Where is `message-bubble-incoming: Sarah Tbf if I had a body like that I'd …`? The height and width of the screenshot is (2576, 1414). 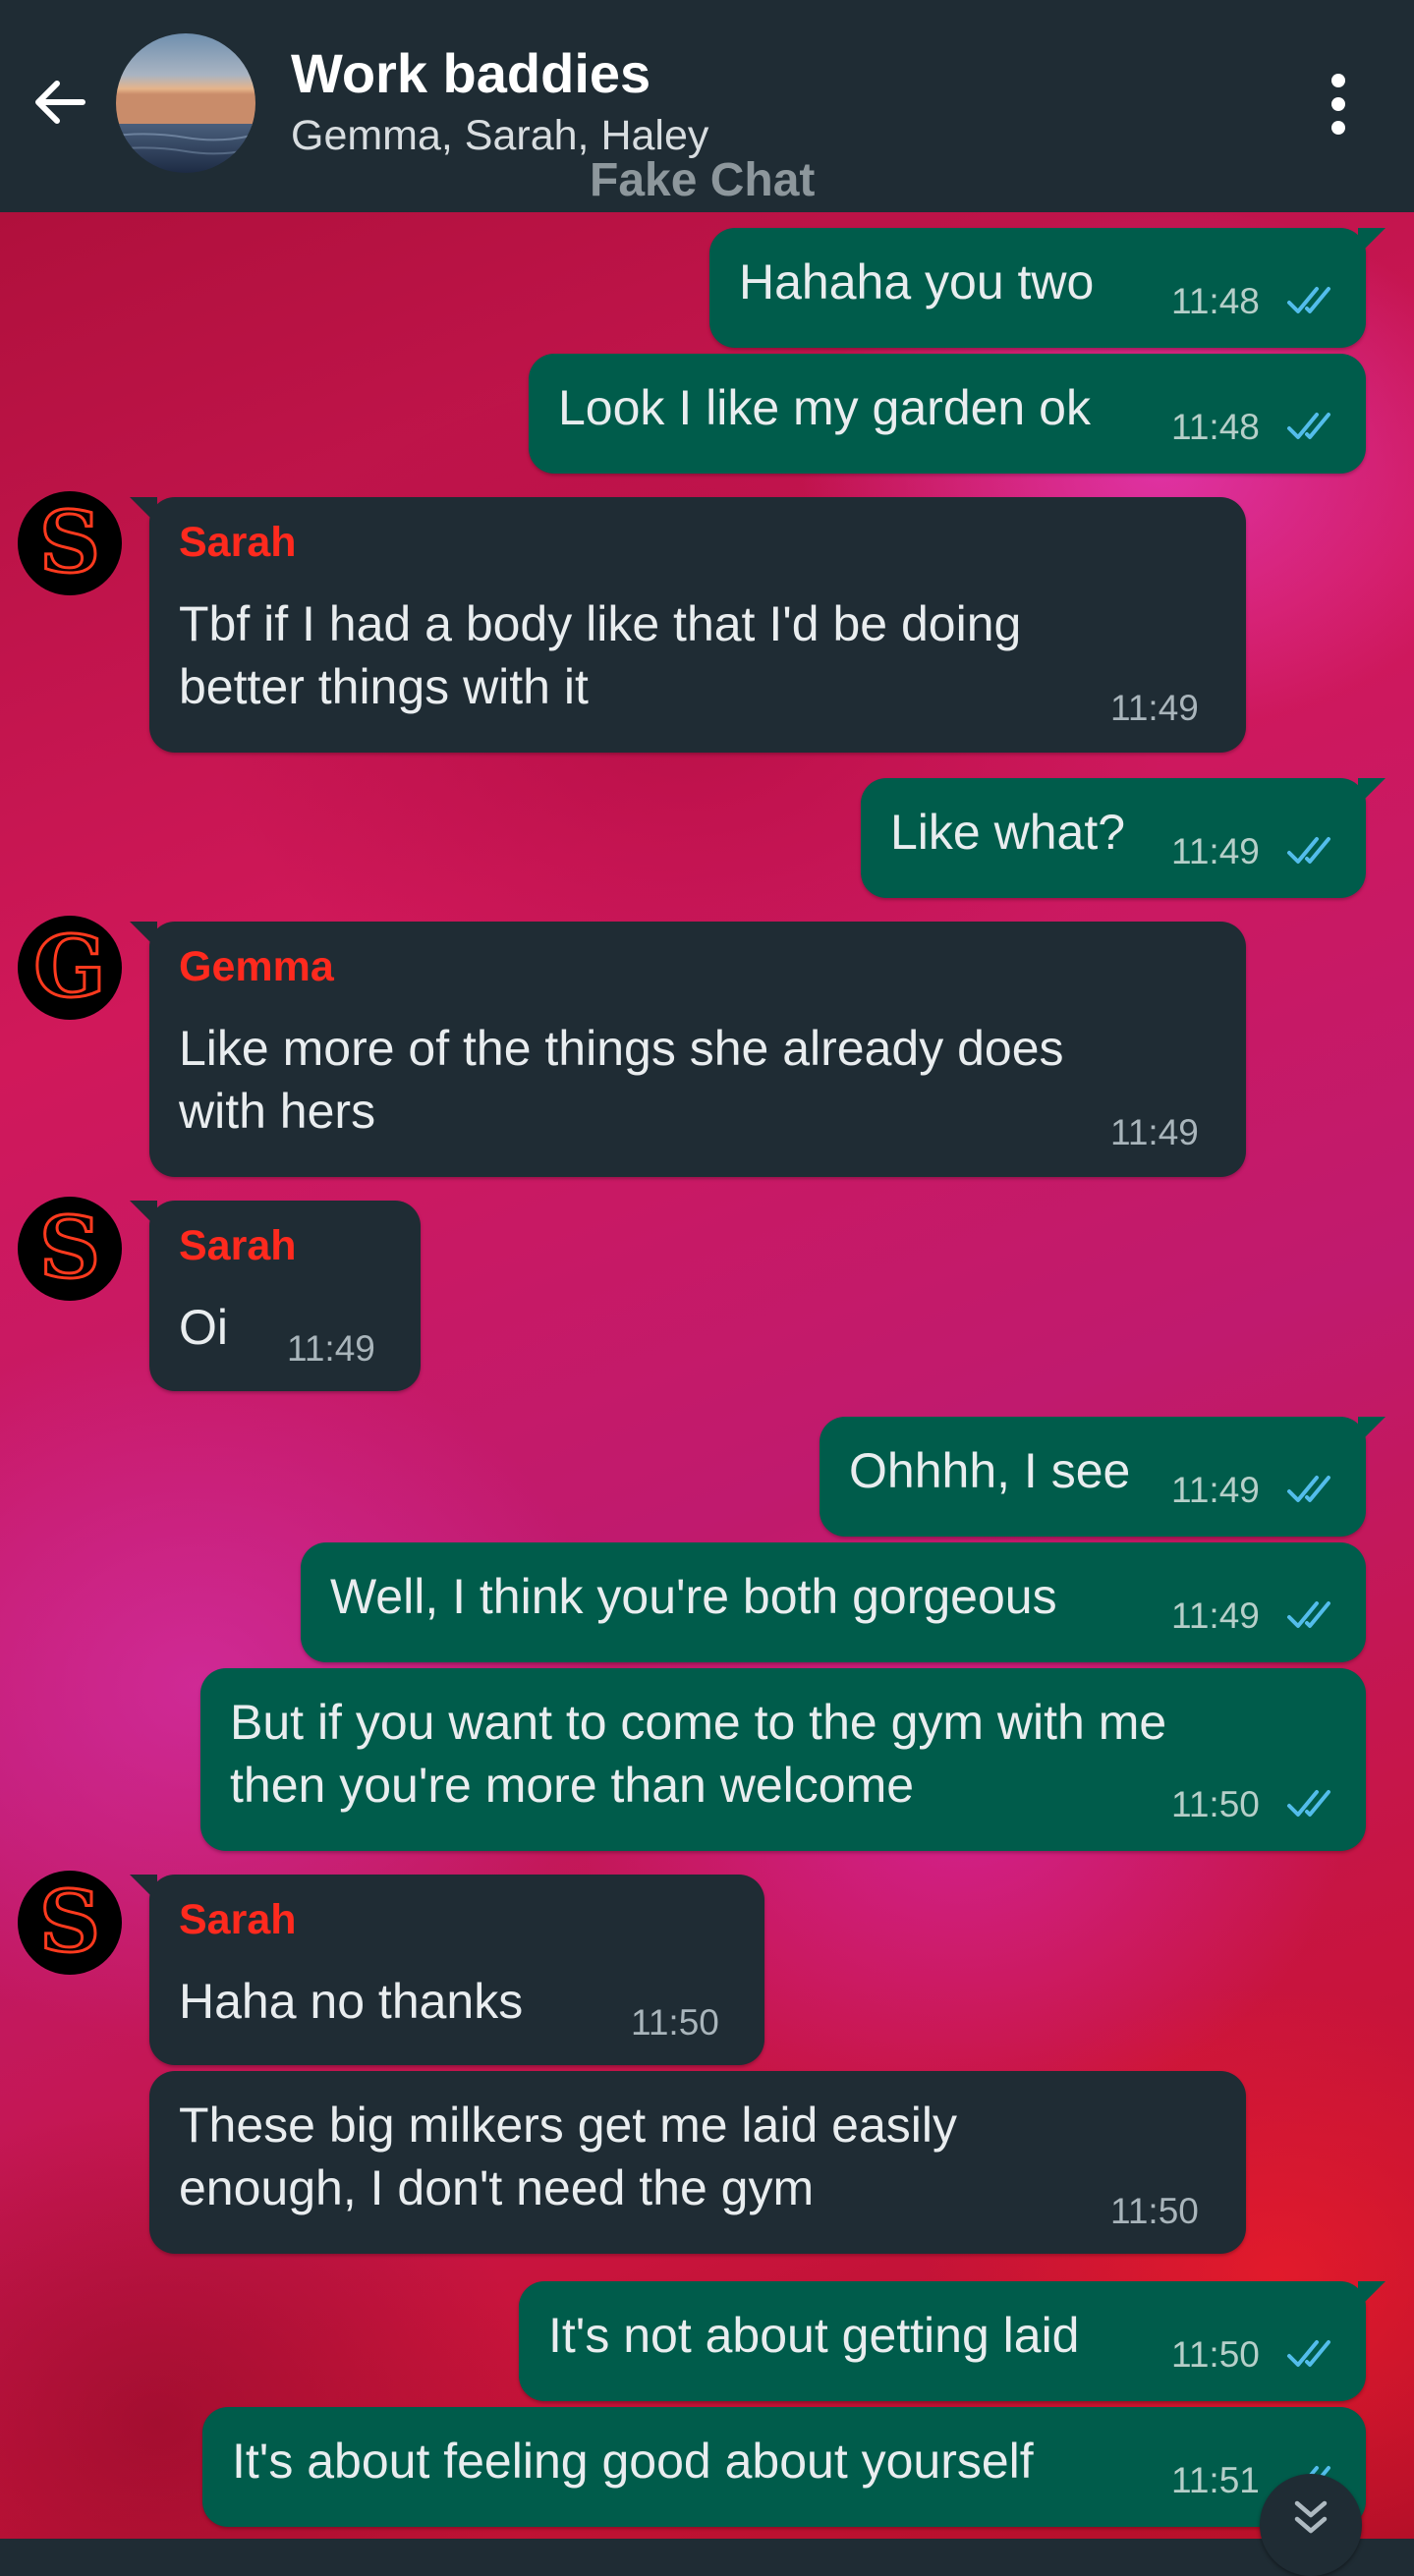 message-bubble-incoming: Sarah Tbf if I had a body like that I'd … is located at coordinates (688, 625).